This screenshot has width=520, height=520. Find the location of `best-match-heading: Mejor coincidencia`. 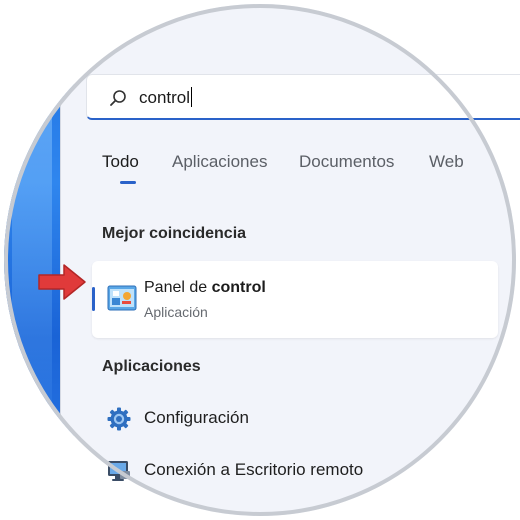

best-match-heading: Mejor coincidencia is located at coordinates (174, 233).